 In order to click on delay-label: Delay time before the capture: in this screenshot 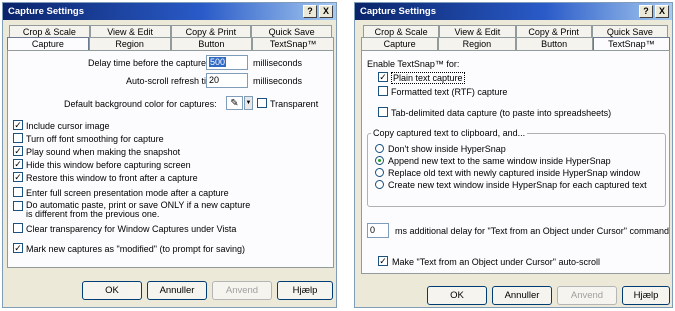, I will do `click(148, 63)`.